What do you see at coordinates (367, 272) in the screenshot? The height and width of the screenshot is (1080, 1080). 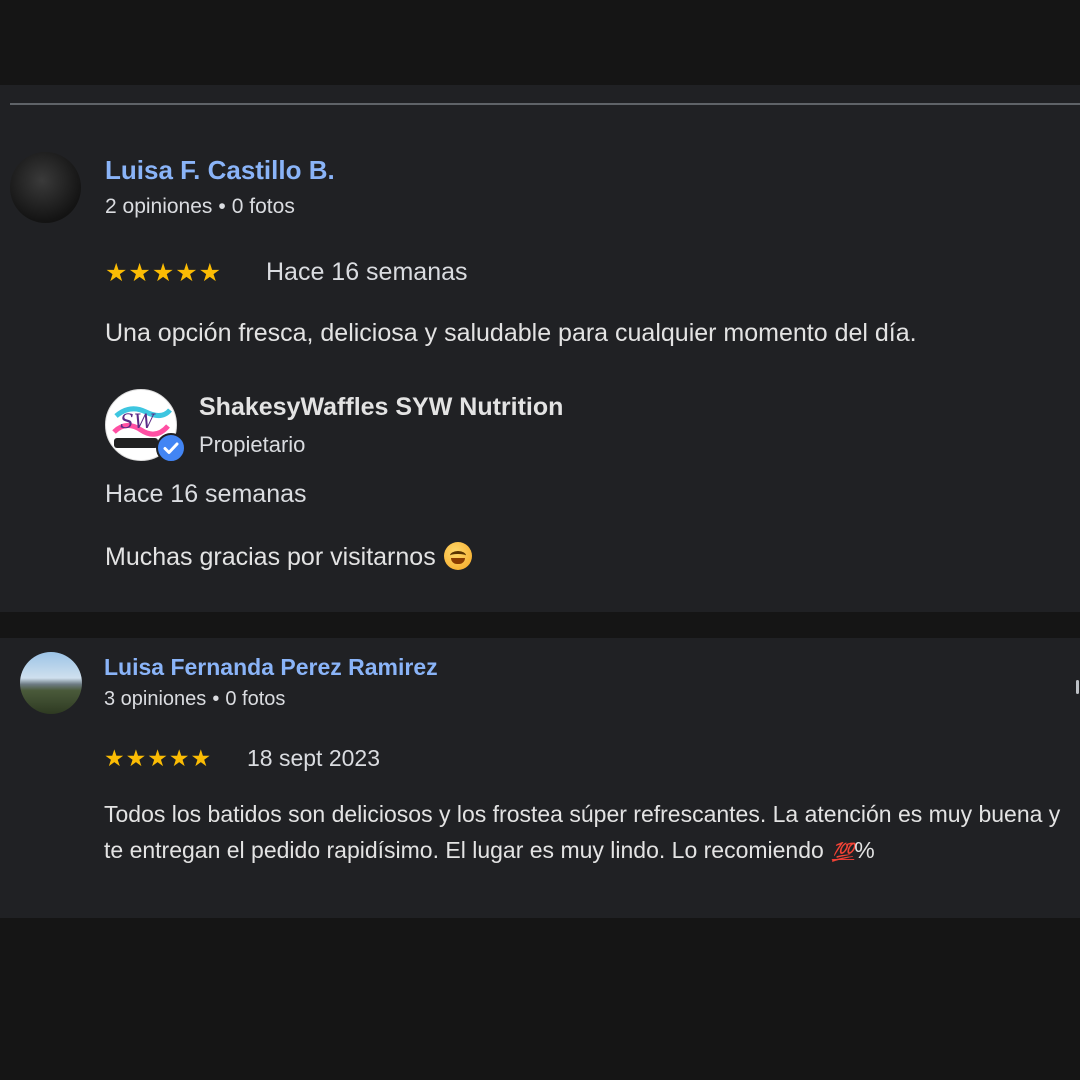 I see `review-date: Hace 16 semanas` at bounding box center [367, 272].